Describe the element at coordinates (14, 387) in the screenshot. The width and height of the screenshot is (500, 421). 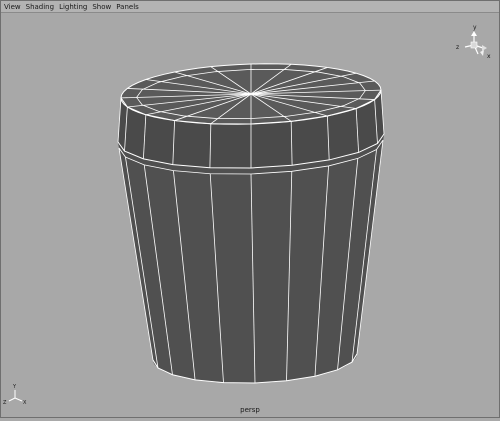
I see `axis-y-label: Y` at that location.